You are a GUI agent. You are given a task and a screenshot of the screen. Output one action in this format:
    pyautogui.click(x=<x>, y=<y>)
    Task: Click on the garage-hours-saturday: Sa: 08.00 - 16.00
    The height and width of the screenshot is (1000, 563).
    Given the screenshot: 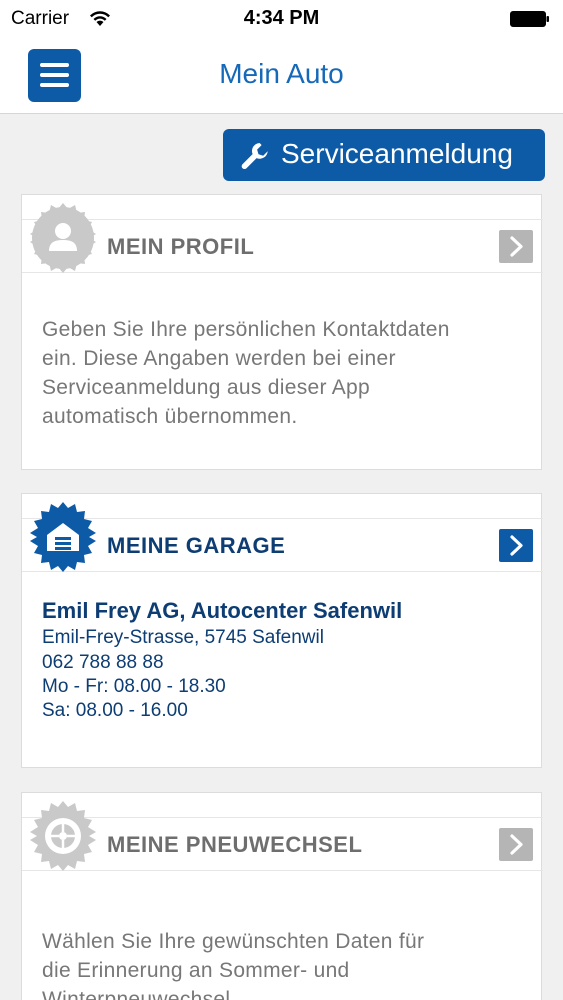 What is the action you would take?
    pyautogui.click(x=115, y=710)
    